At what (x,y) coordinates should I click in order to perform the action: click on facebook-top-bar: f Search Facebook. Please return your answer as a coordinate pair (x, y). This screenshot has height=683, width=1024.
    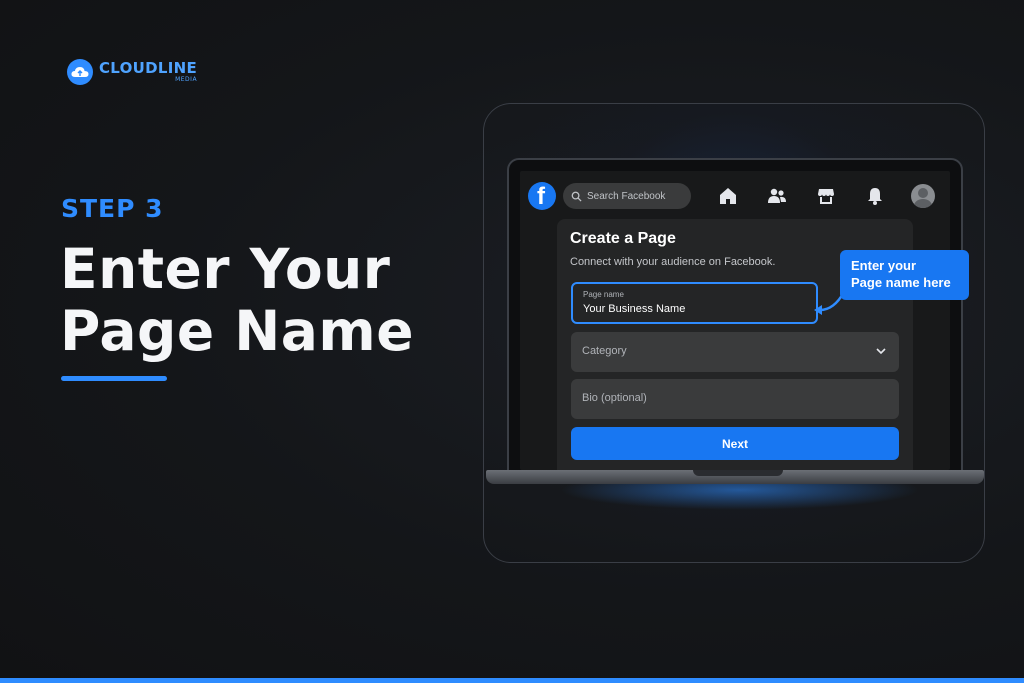
    Looking at the image, I should click on (735, 196).